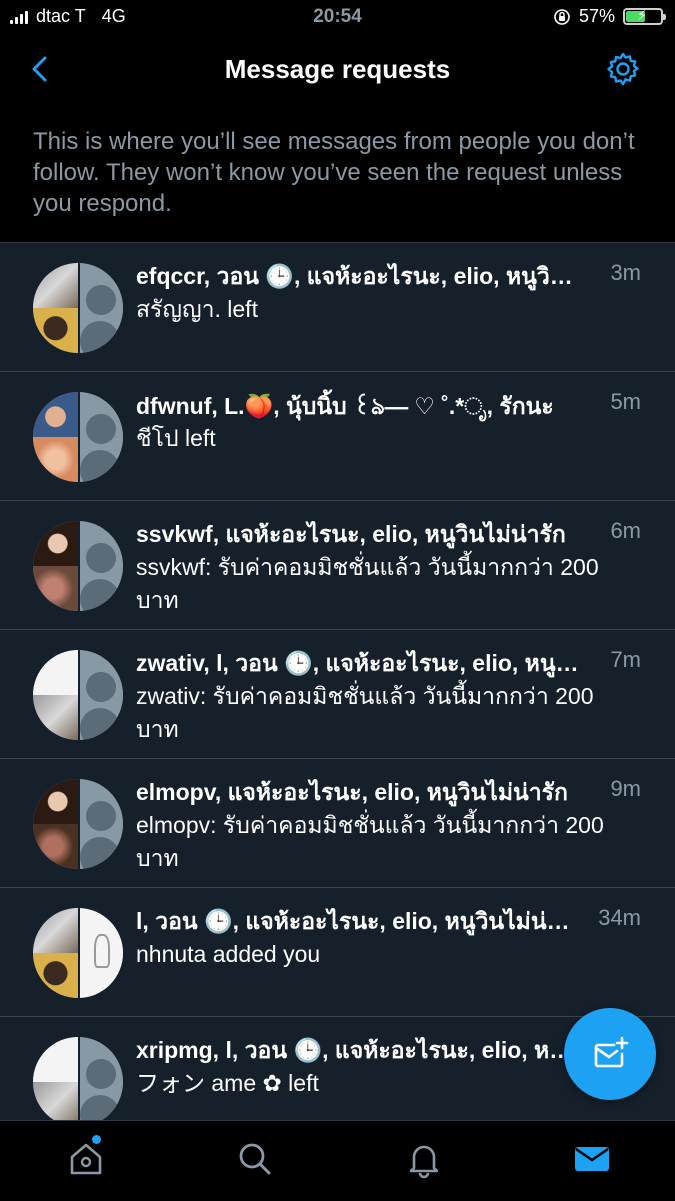  I want to click on conversation-preview: ชีโป left, so click(176, 438).